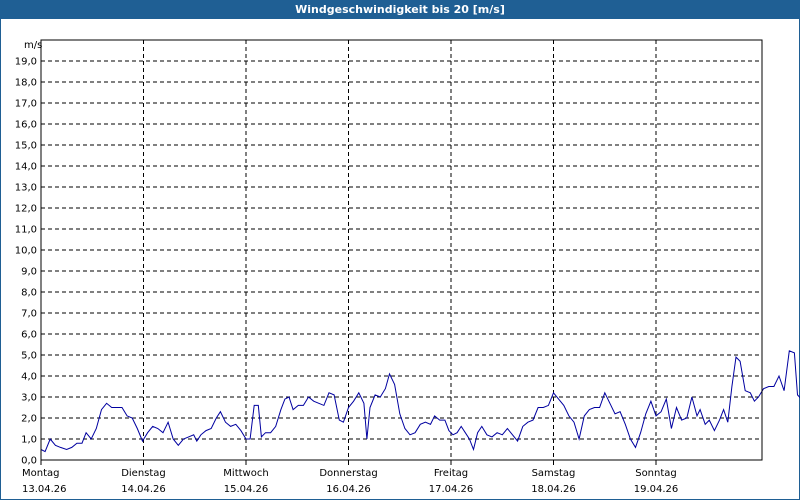  Describe the element at coordinates (29, 293) in the screenshot. I see `y-tick-label: 8,0` at that location.